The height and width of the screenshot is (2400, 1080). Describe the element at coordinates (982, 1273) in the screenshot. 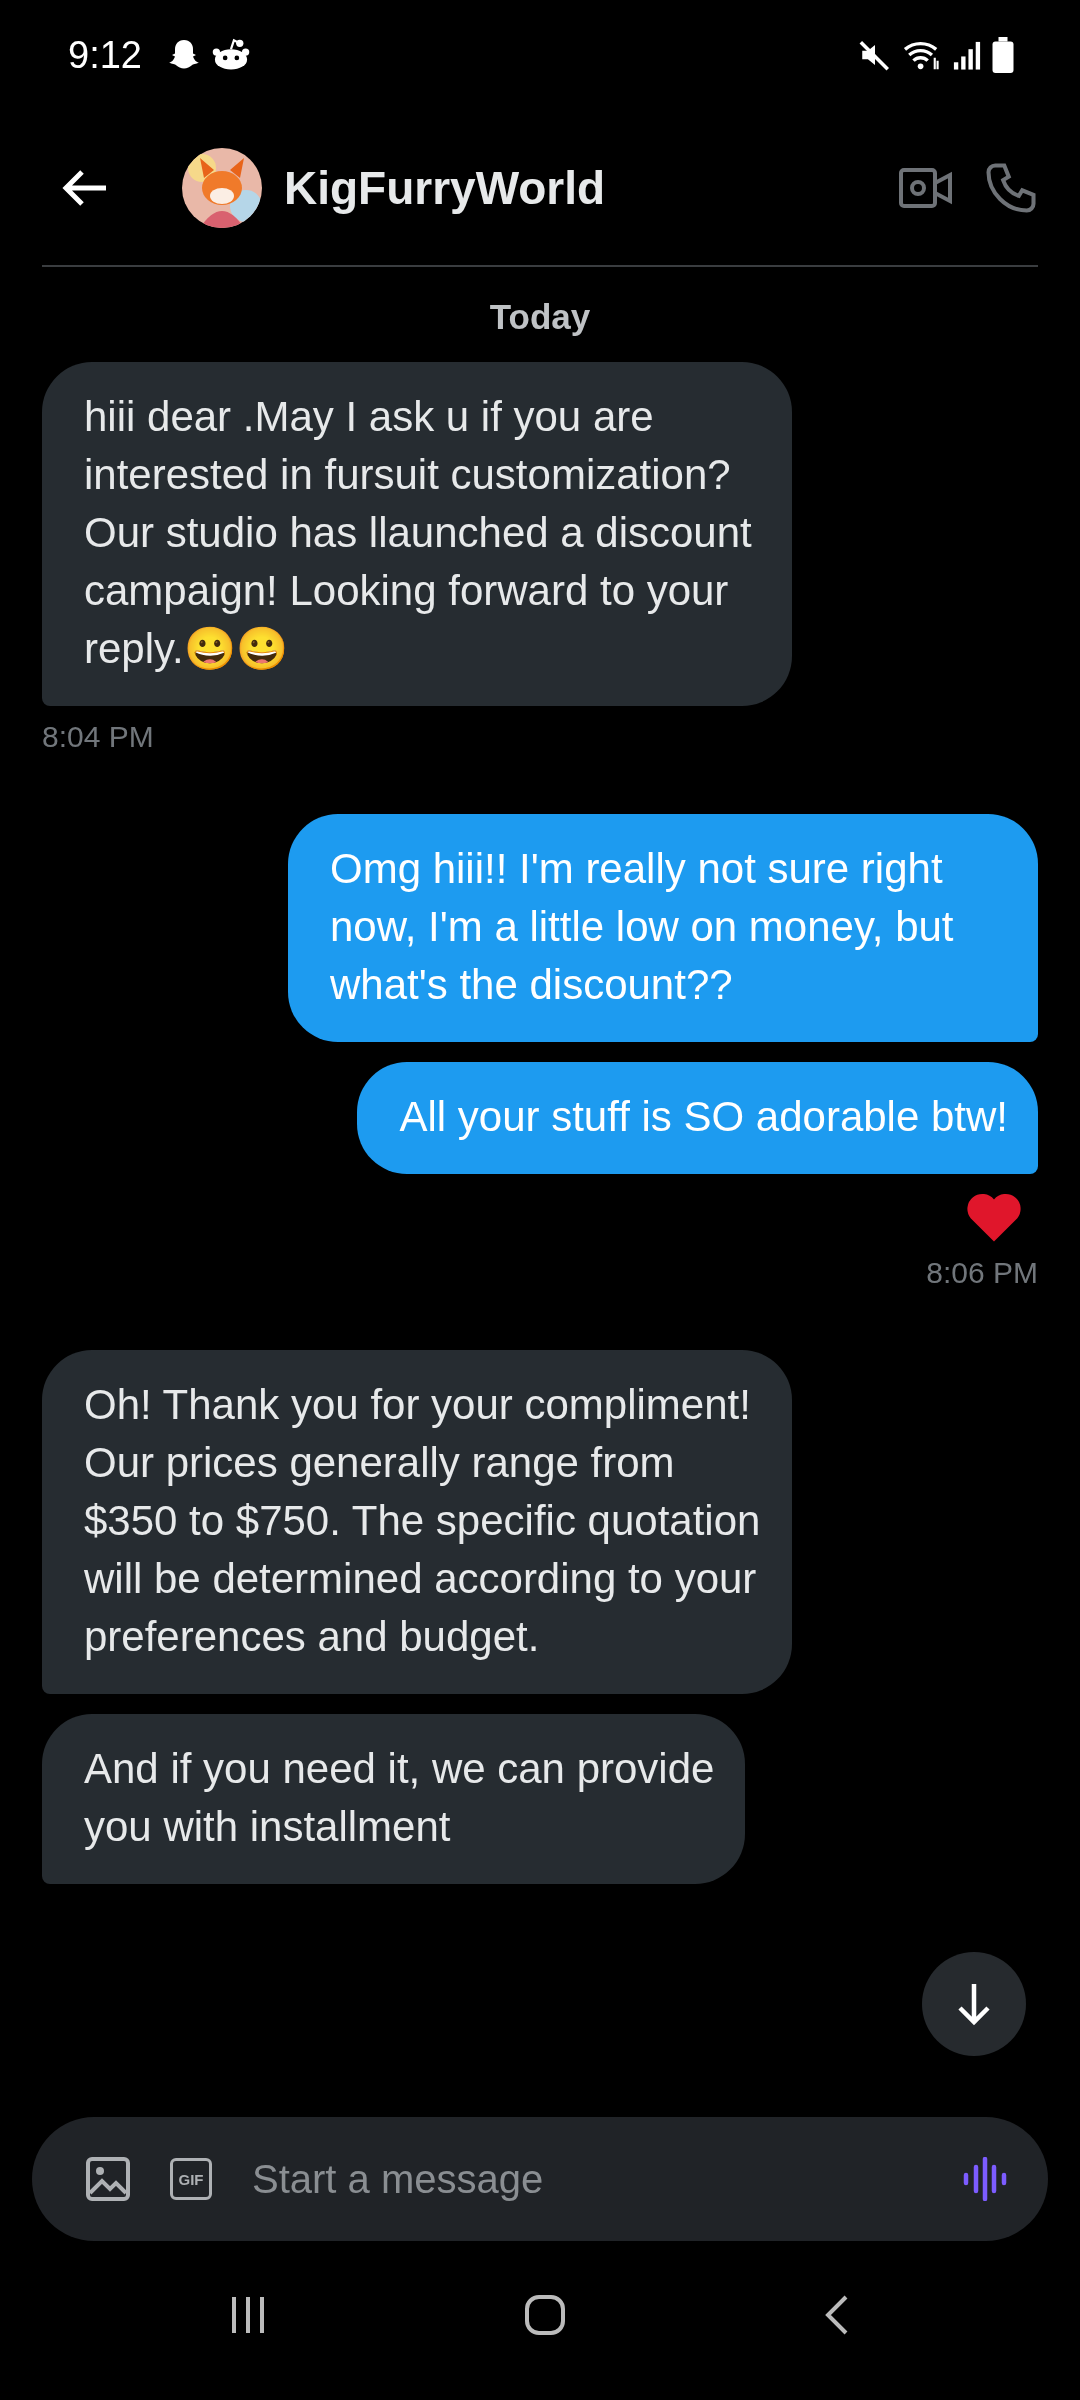

I see `message-time: 8:06 PM` at that location.